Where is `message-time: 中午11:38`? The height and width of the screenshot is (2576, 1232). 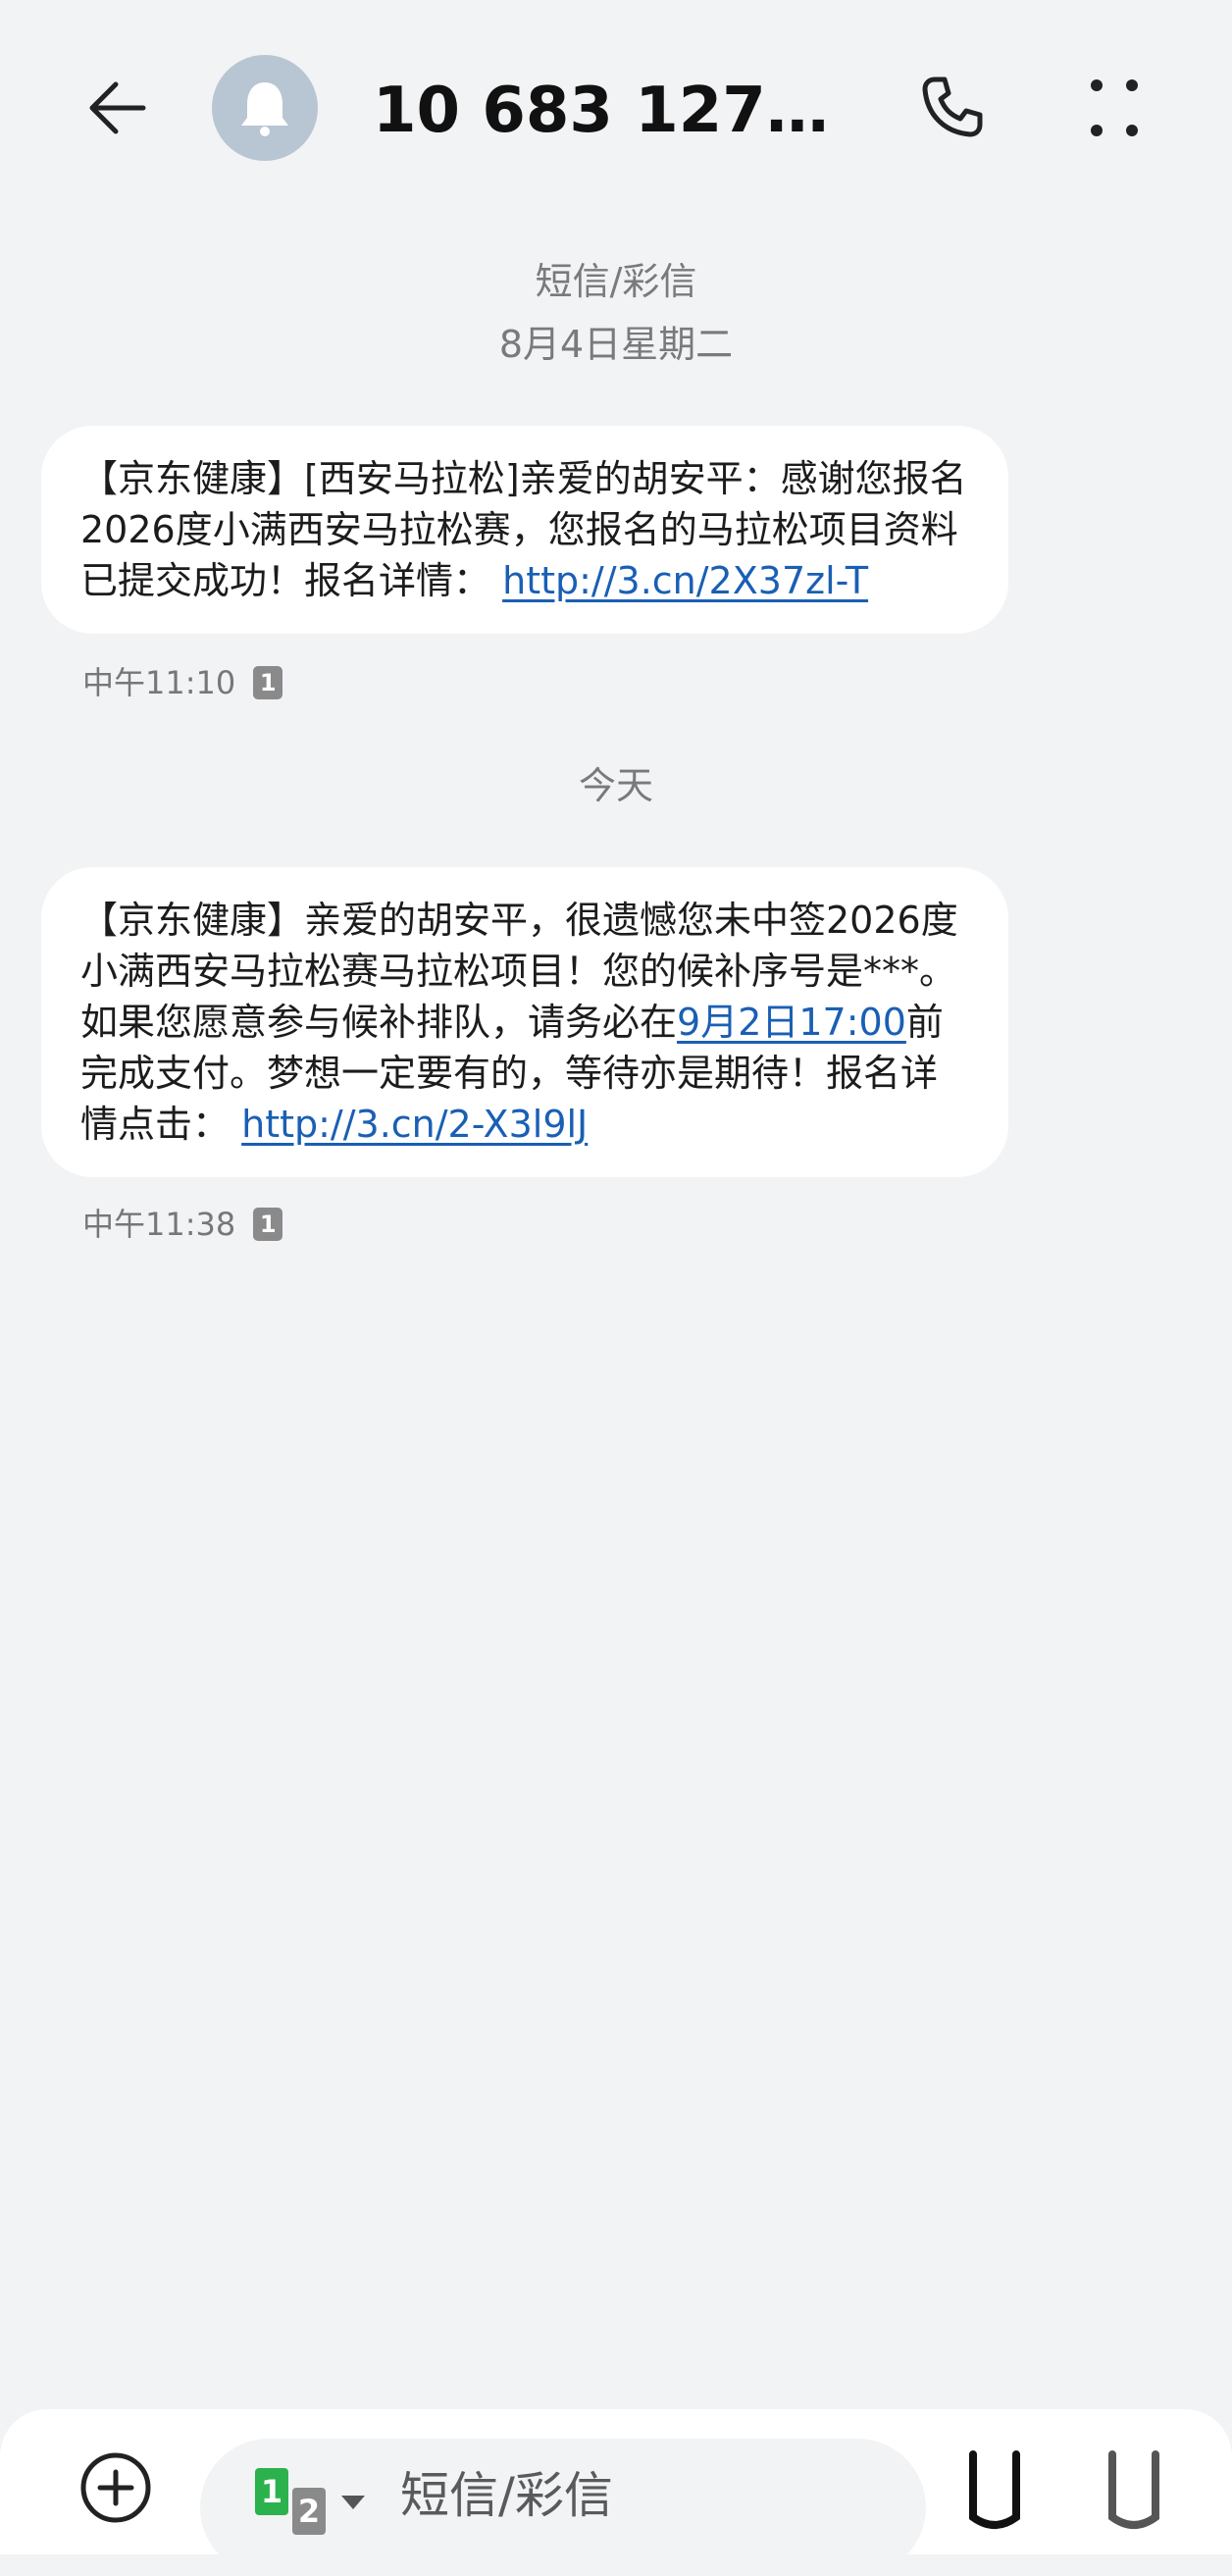 message-time: 中午11:38 is located at coordinates (159, 1224).